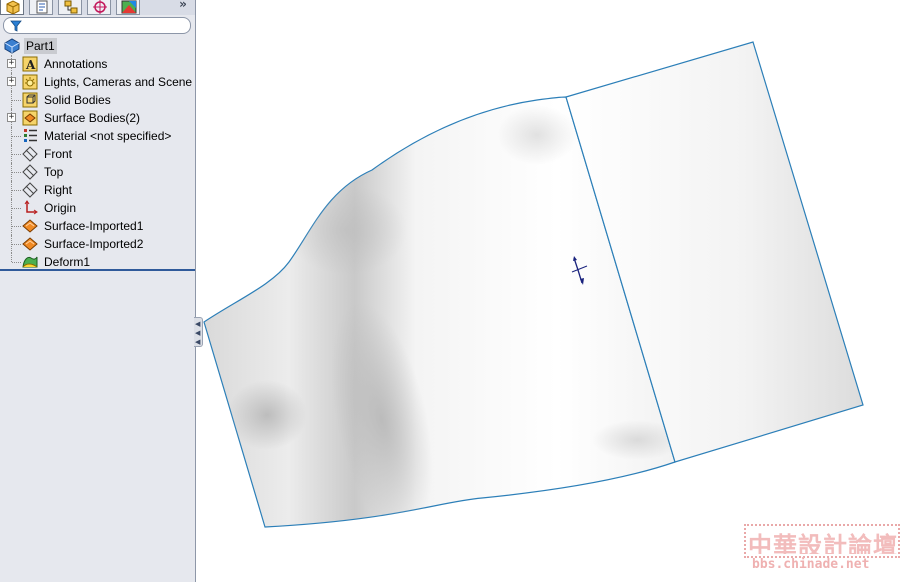 The width and height of the screenshot is (903, 582). Describe the element at coordinates (30, 100) in the screenshot. I see `solid-bodies-folder-icon` at that location.